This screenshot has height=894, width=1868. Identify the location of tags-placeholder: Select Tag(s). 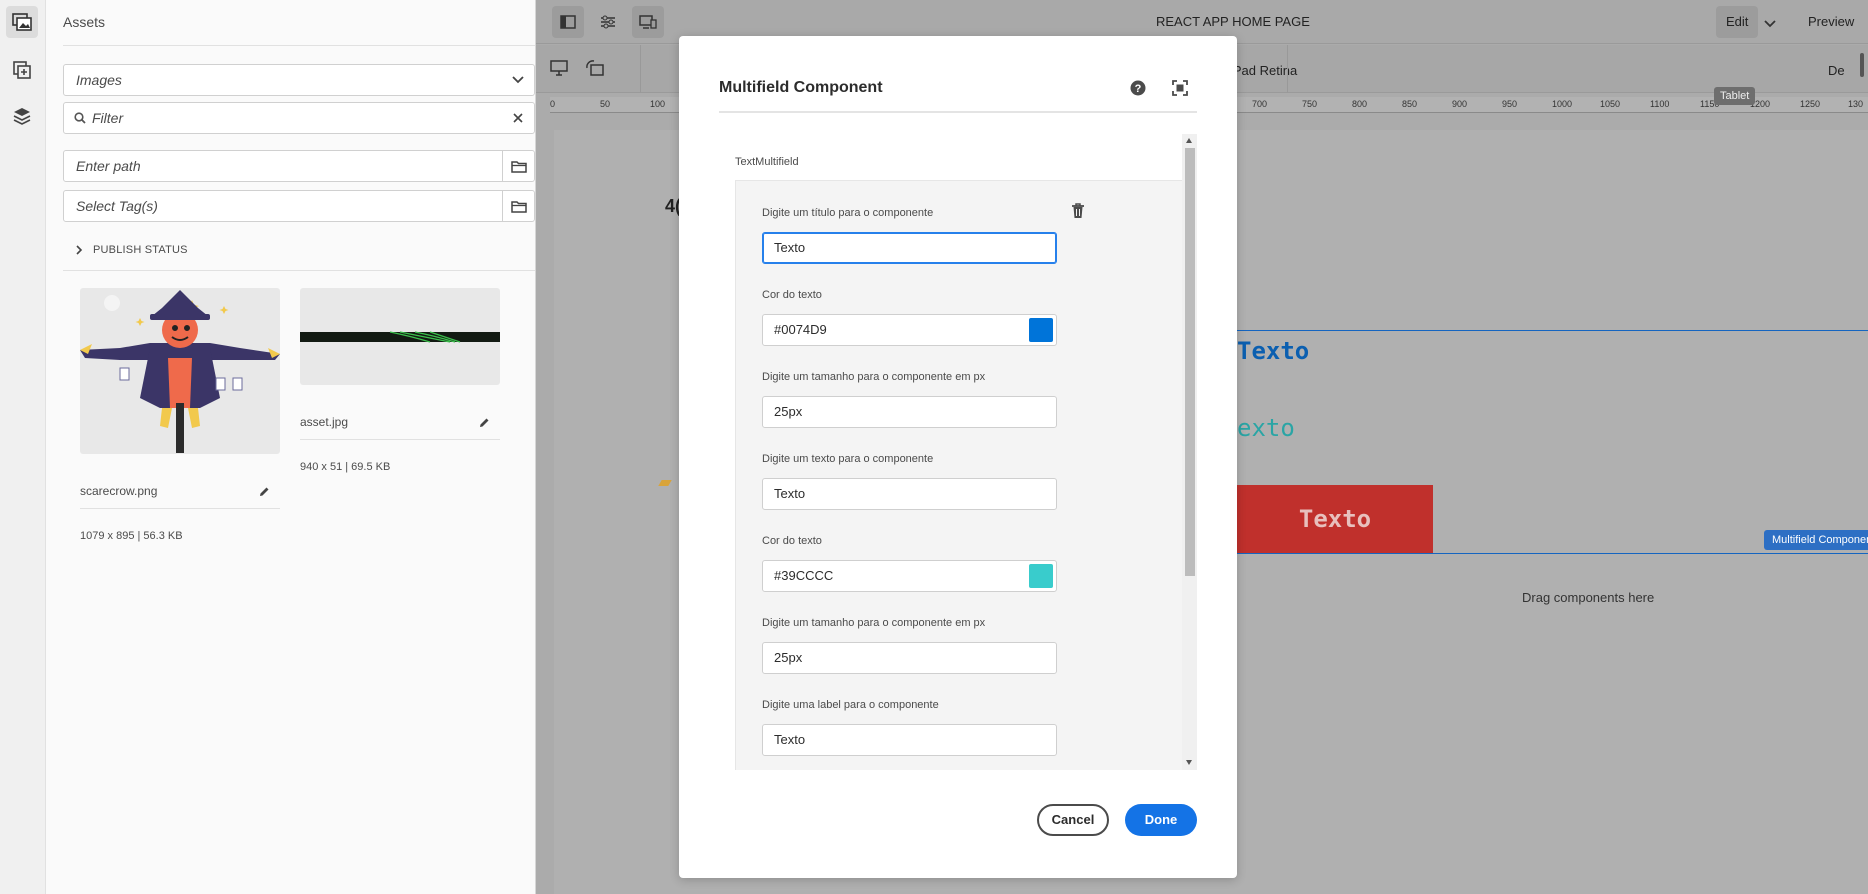
(117, 206).